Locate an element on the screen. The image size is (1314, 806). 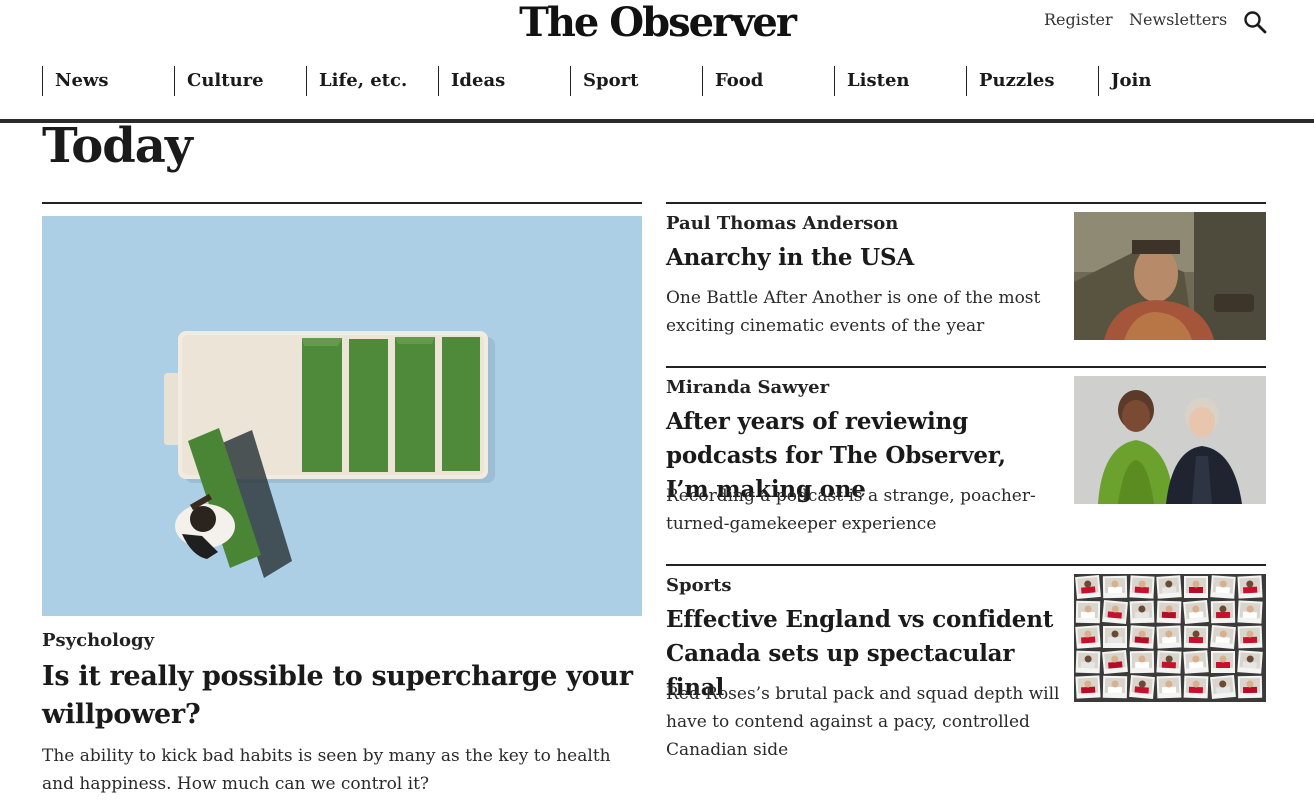
lead-story-kicker: Psychology is located at coordinates (98, 641).